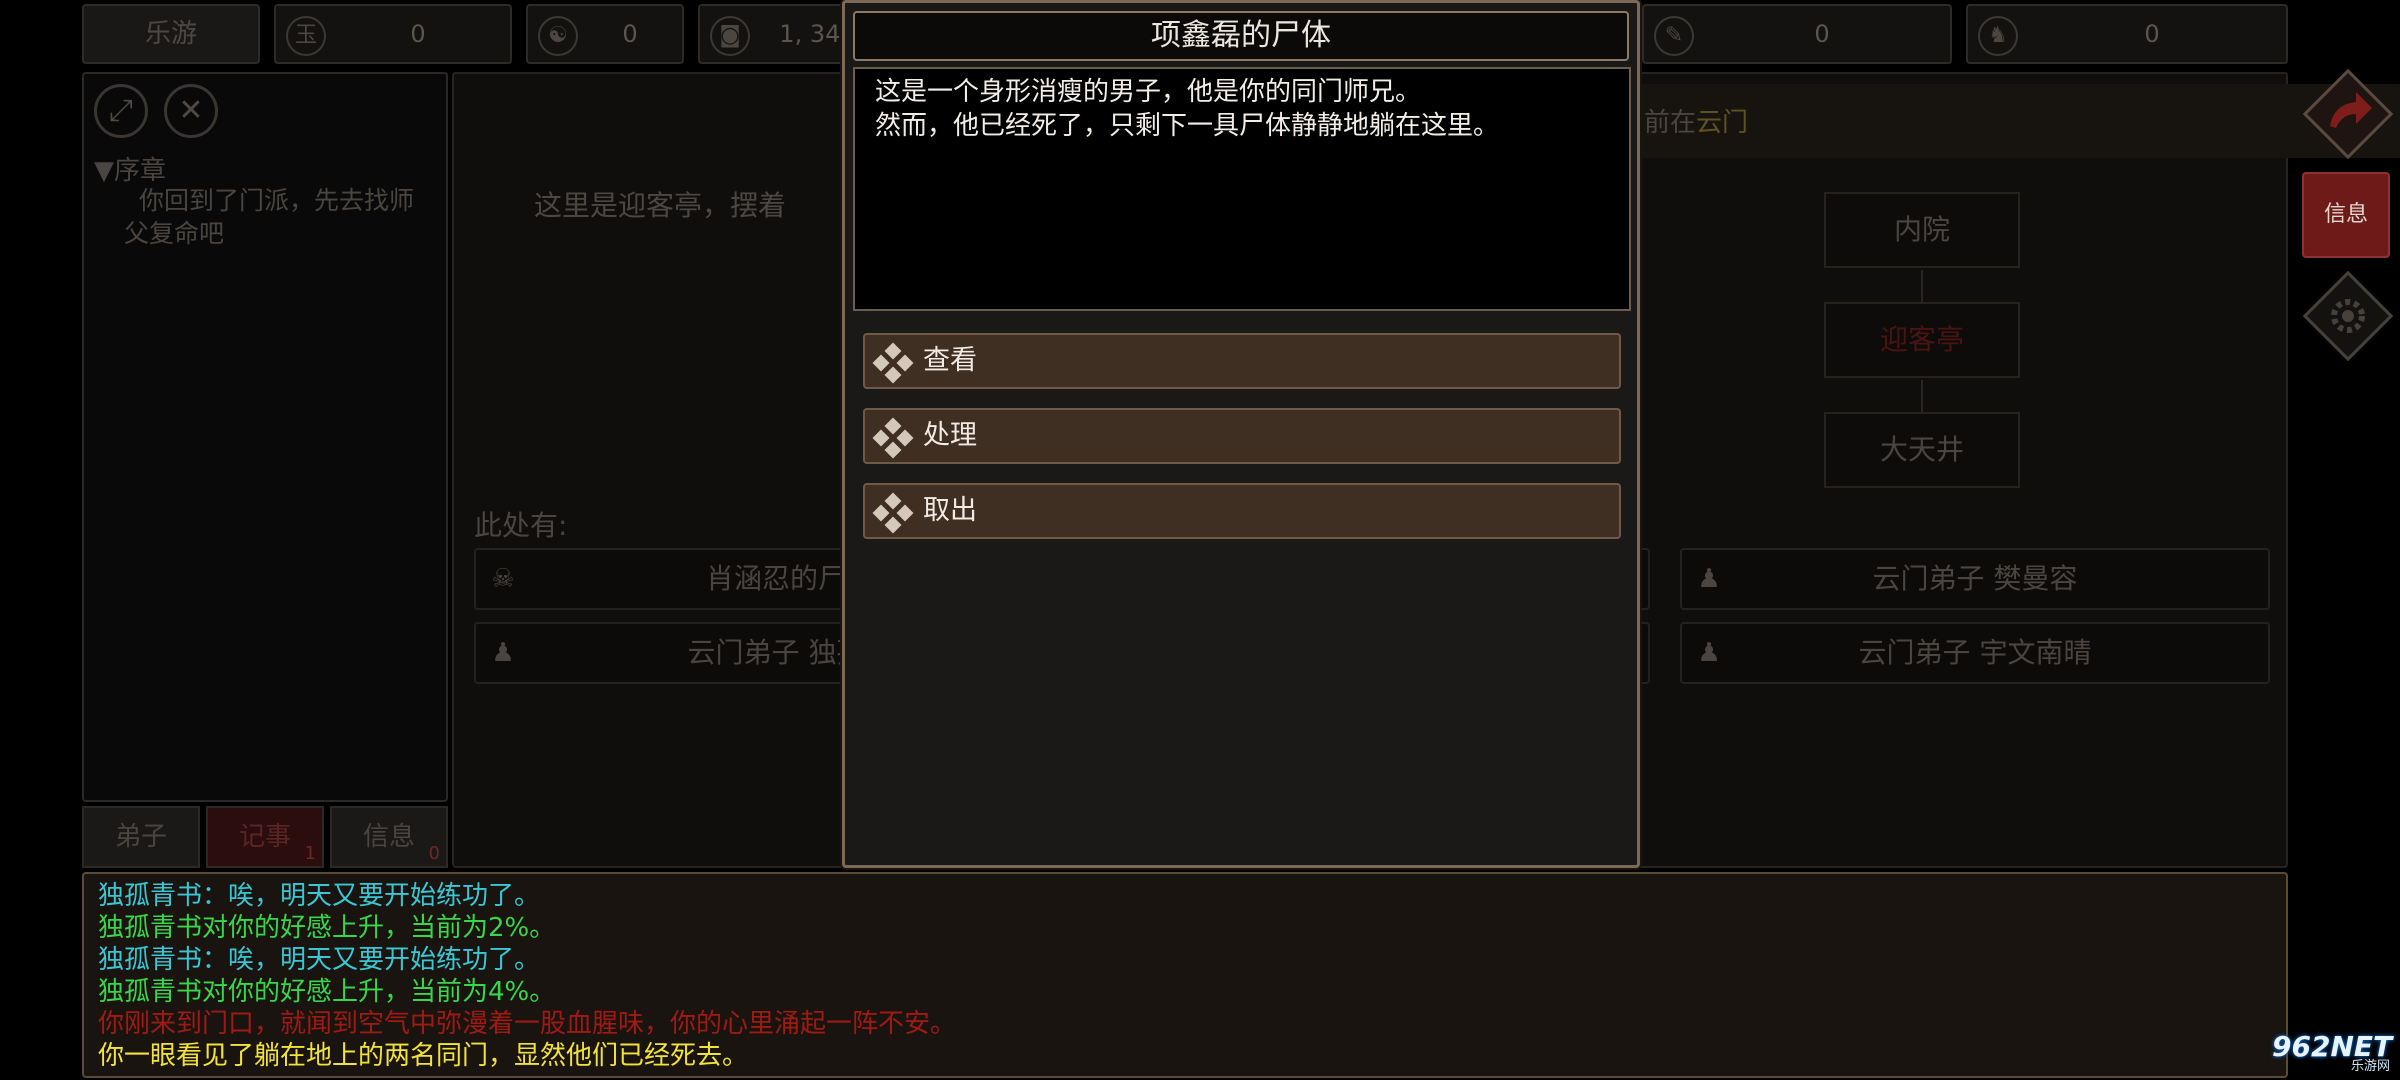 This screenshot has height=1080, width=2400. What do you see at coordinates (434, 853) in the screenshot?
I see `tab-count-badge: 0` at bounding box center [434, 853].